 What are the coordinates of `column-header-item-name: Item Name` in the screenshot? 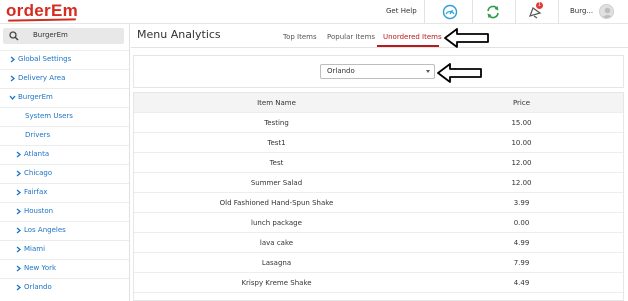 It's located at (276, 103).